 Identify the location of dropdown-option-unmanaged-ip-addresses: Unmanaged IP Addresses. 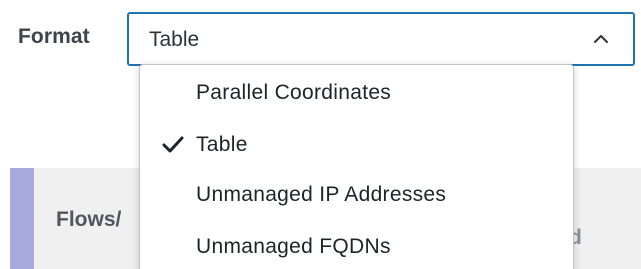
(356, 195).